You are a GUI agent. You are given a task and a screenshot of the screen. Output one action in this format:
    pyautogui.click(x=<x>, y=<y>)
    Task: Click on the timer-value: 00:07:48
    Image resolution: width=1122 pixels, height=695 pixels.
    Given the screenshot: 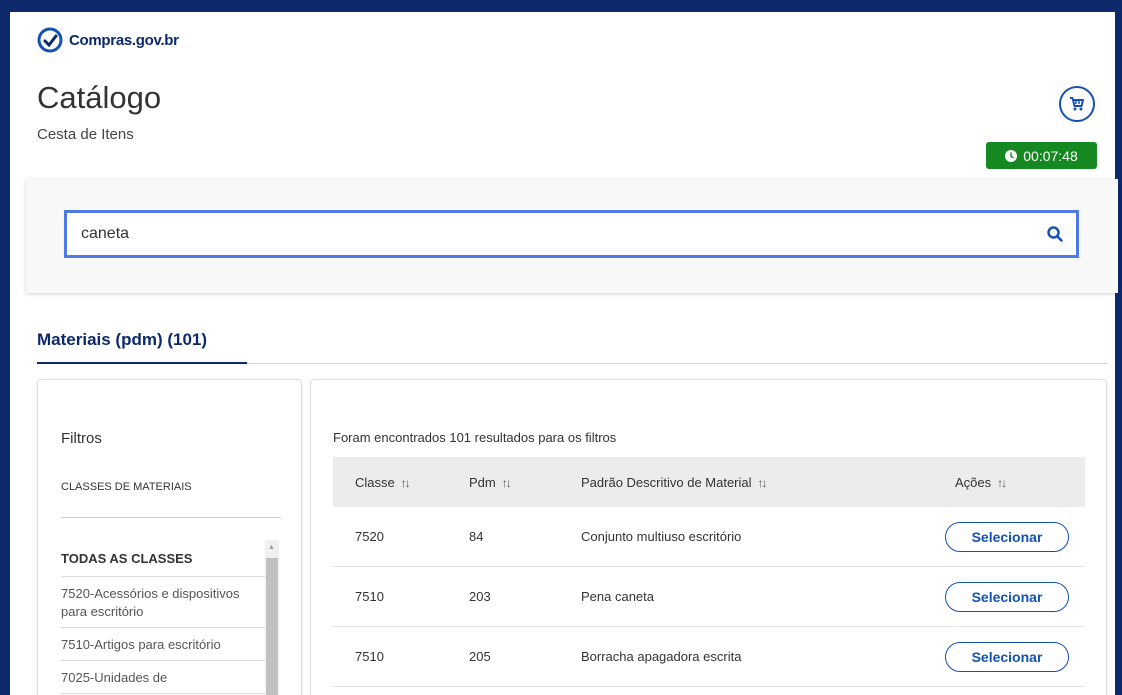 What is the action you would take?
    pyautogui.click(x=1050, y=155)
    